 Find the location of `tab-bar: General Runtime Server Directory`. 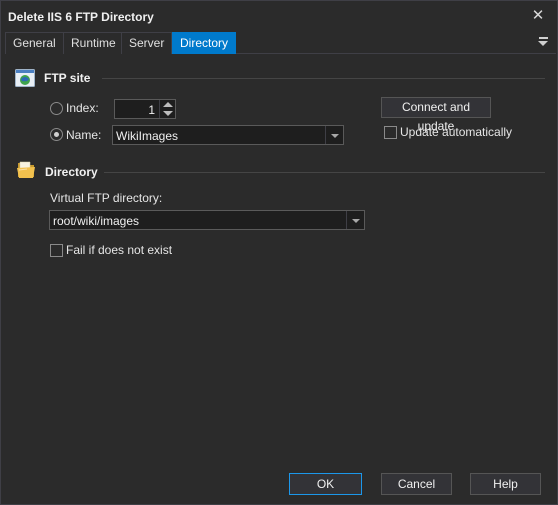

tab-bar: General Runtime Server Directory is located at coordinates (280, 43).